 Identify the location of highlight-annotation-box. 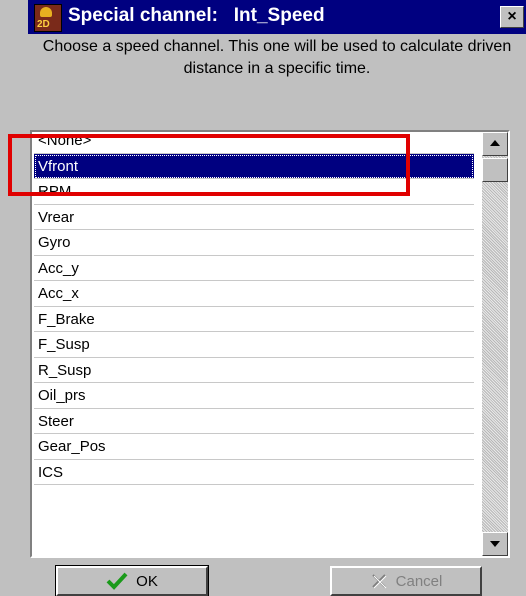
(209, 165).